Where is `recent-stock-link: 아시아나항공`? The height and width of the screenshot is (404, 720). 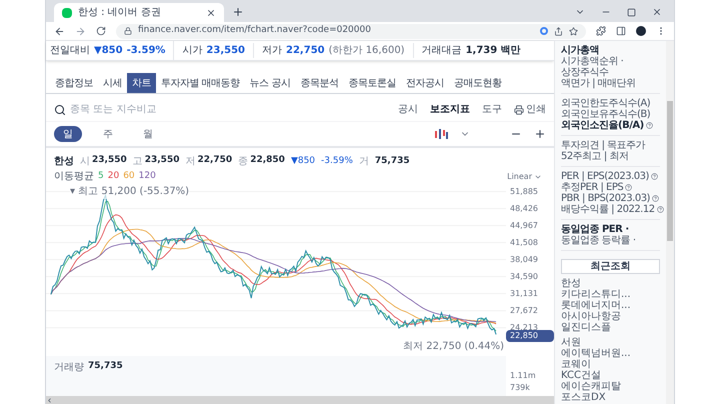
recent-stock-link: 아시아나항공 is located at coordinates (610, 316).